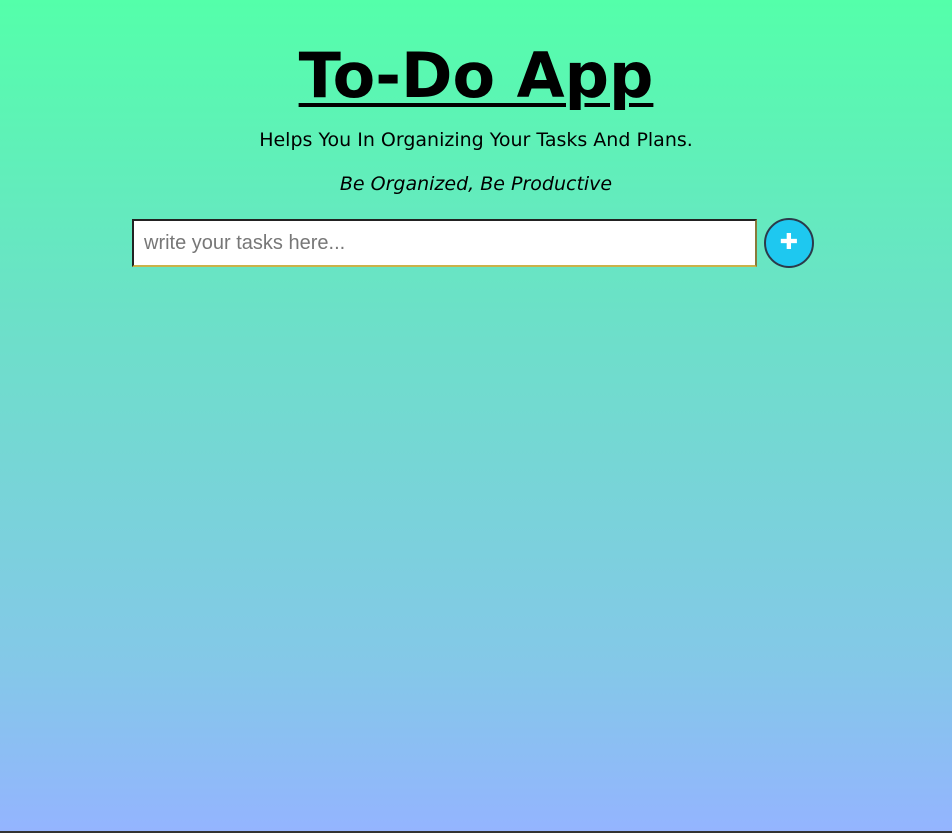 The image size is (952, 833). I want to click on add-task-button: ✚, so click(789, 243).